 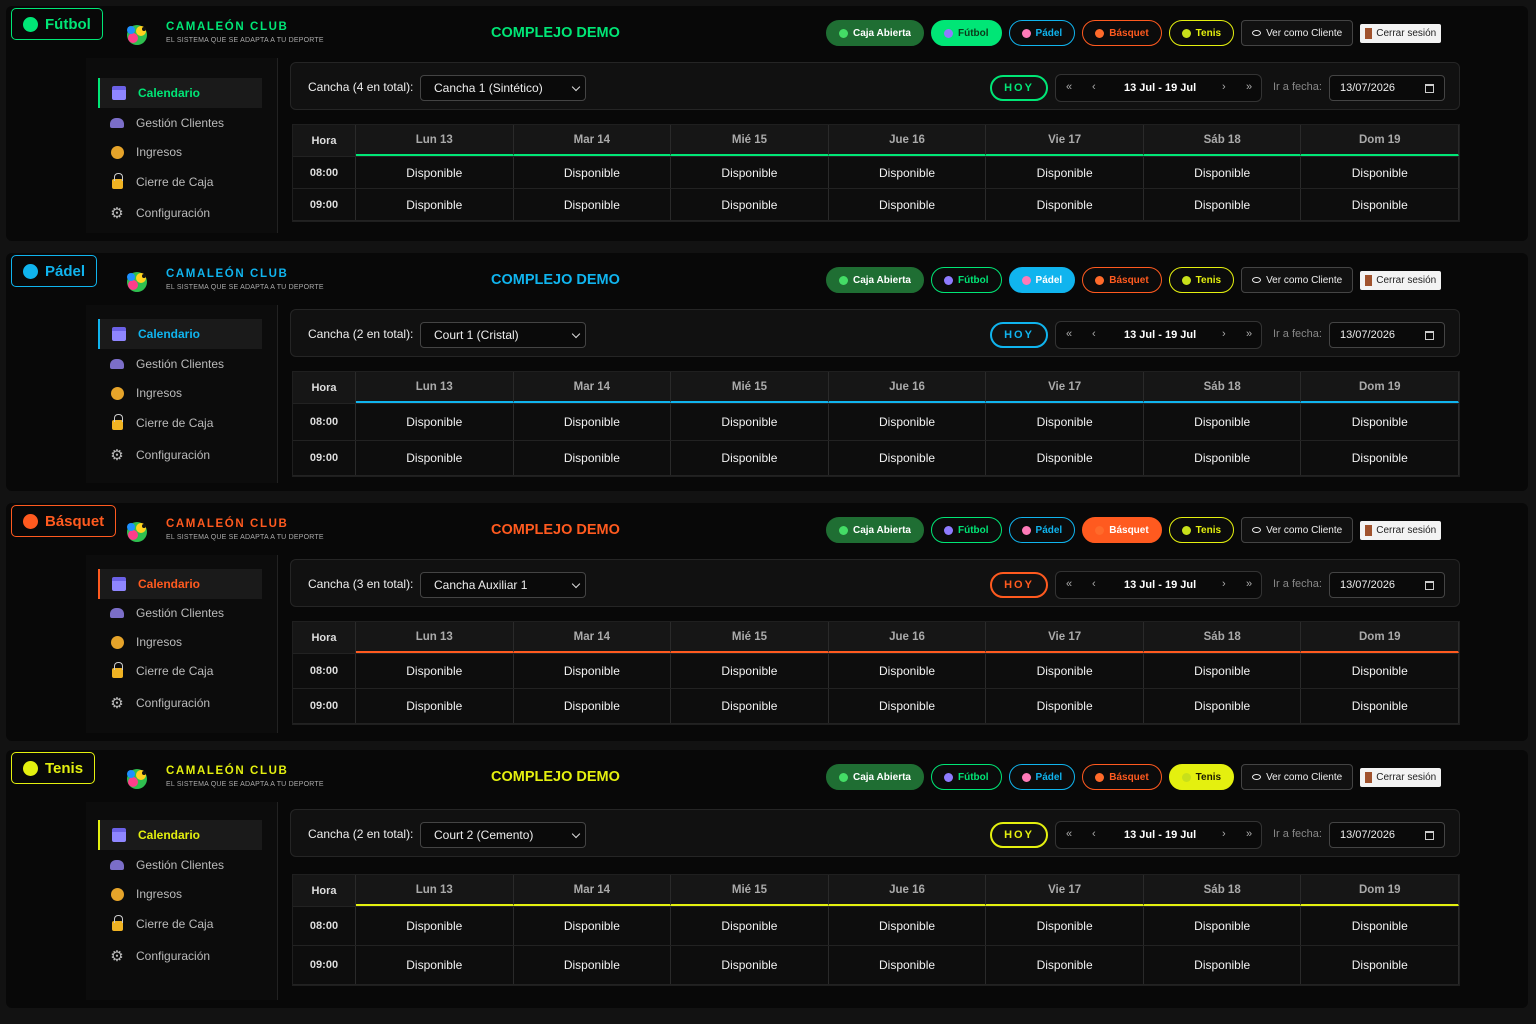 What do you see at coordinates (503, 835) in the screenshot?
I see `court-select: Court 2 (Cemento)` at bounding box center [503, 835].